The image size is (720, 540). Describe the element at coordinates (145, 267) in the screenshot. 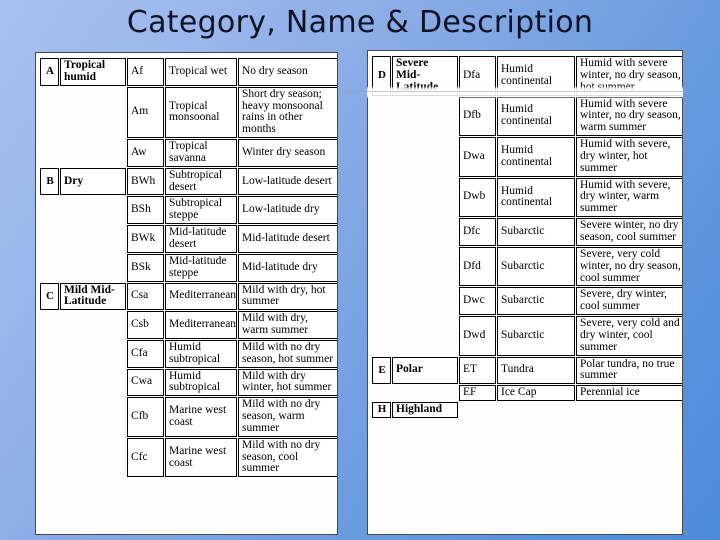

I see `climate-code: BSk` at that location.